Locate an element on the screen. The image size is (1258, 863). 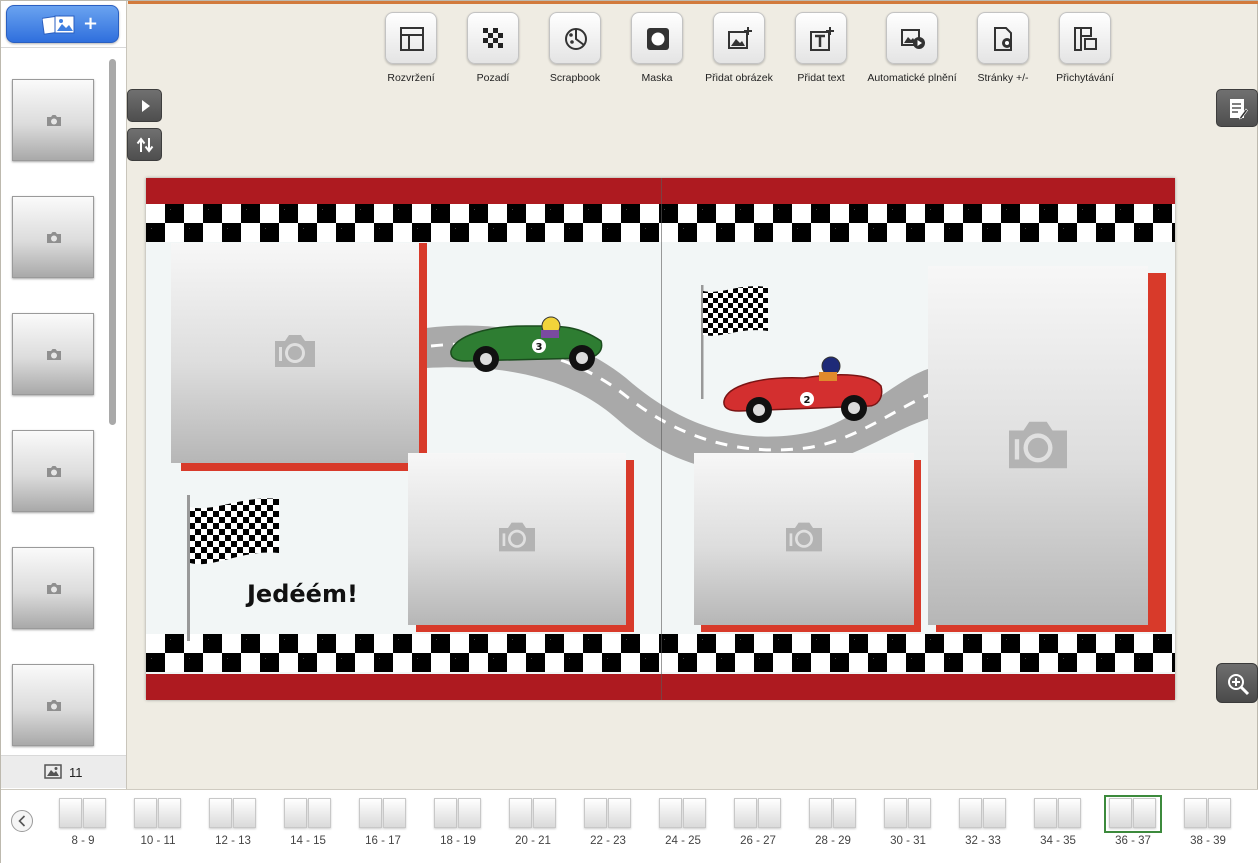
image-icon is located at coordinates (53, 771).